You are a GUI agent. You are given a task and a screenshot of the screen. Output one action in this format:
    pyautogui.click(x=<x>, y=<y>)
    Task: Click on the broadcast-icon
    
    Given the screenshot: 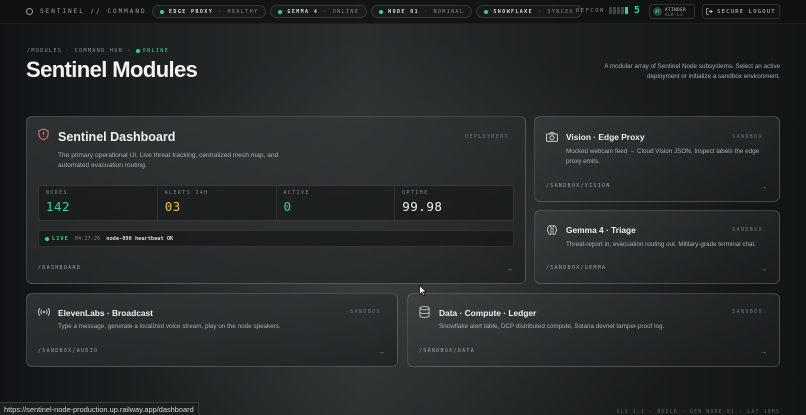 What is the action you would take?
    pyautogui.click(x=44, y=312)
    